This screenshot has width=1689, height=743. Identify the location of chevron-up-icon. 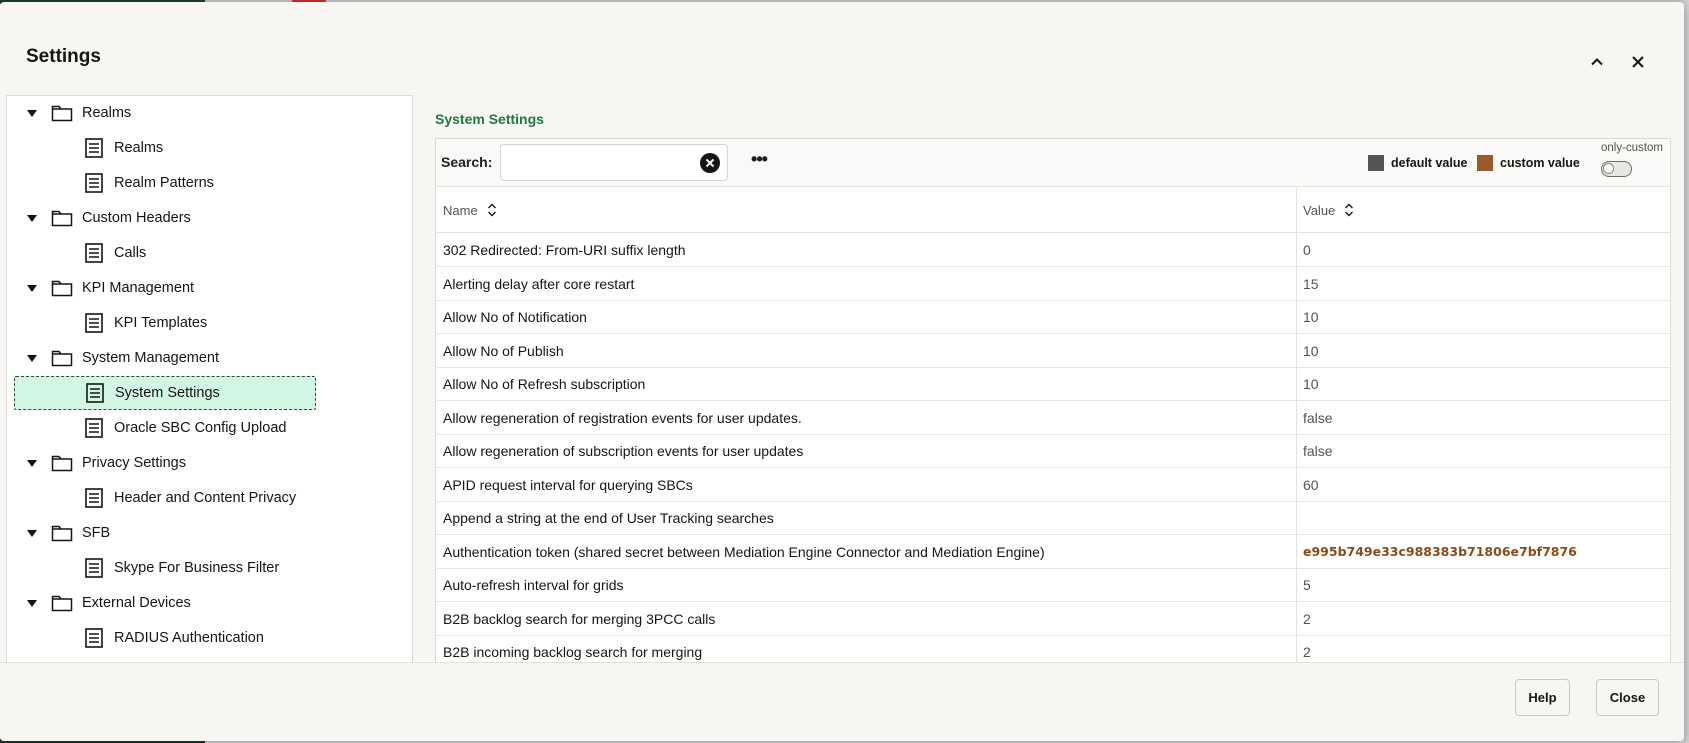
(1597, 62).